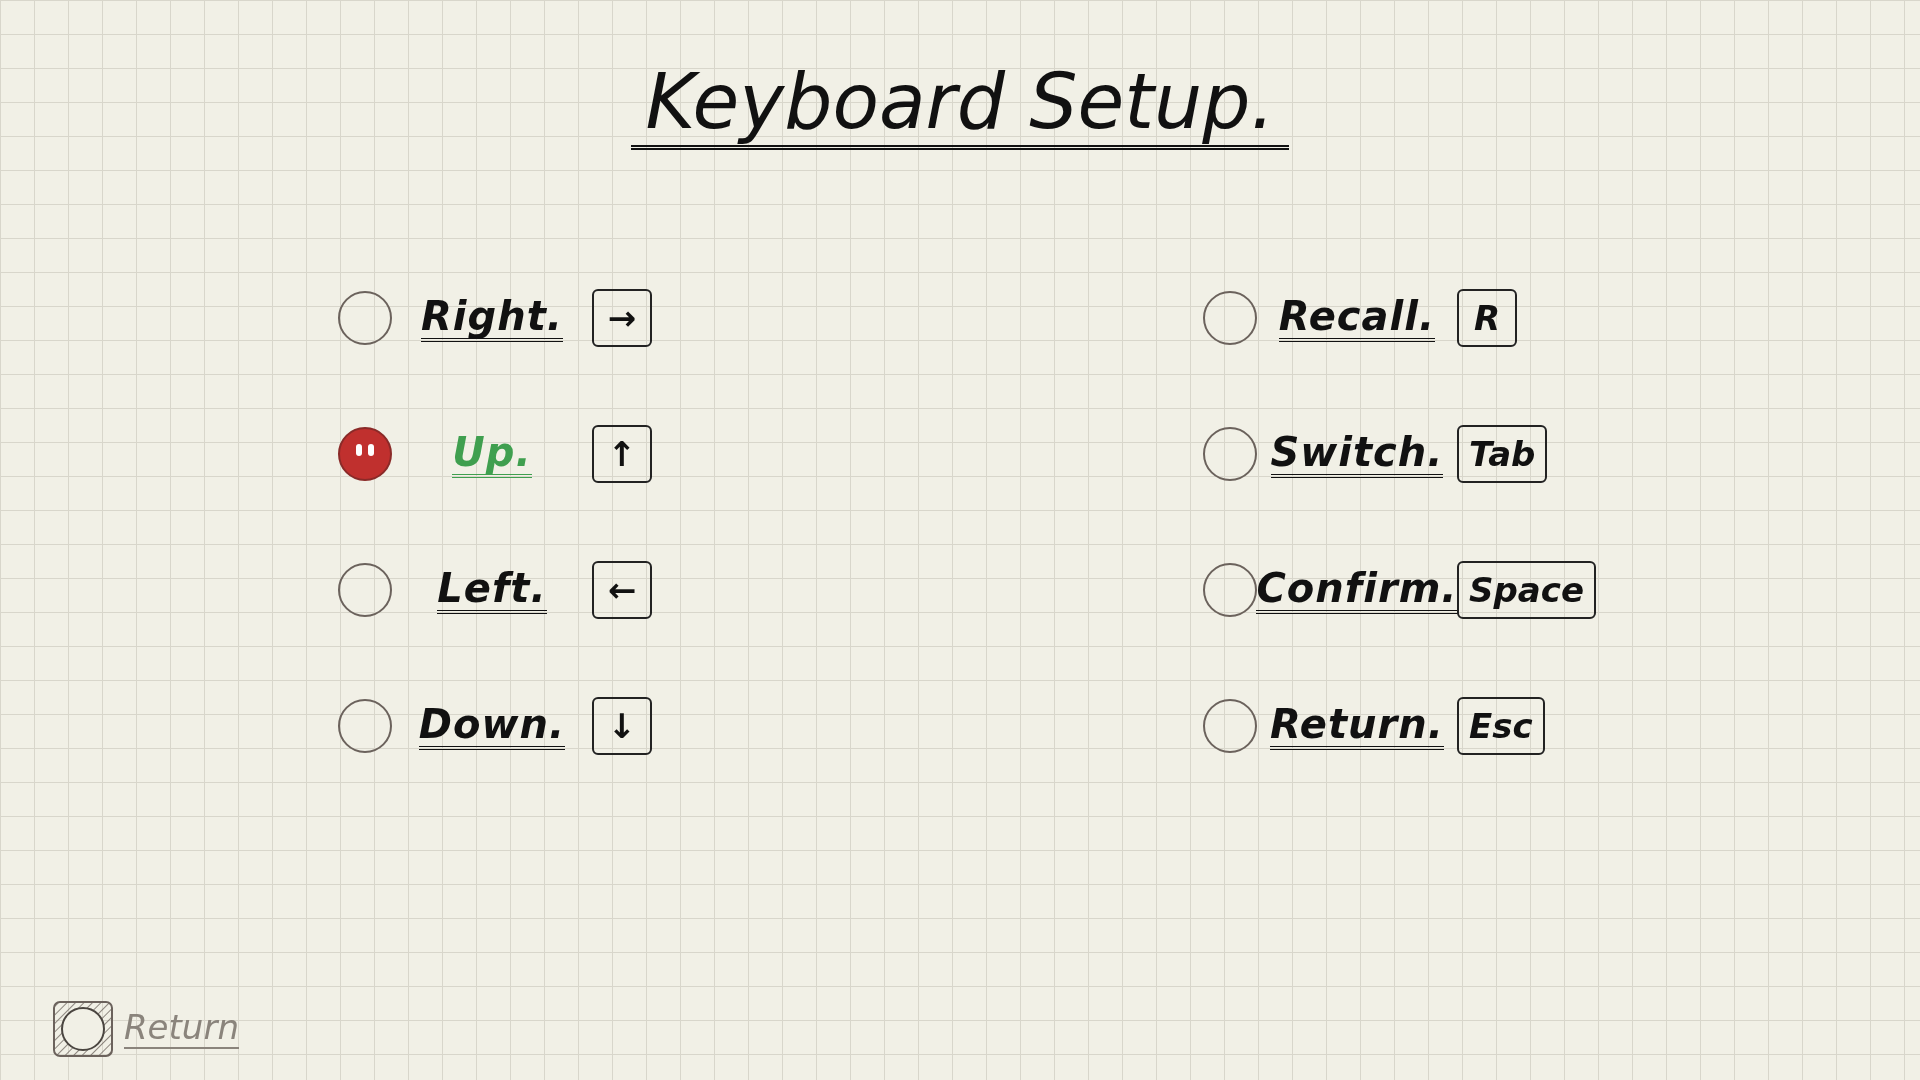 This screenshot has height=1080, width=1920. I want to click on key-cap: →, so click(622, 318).